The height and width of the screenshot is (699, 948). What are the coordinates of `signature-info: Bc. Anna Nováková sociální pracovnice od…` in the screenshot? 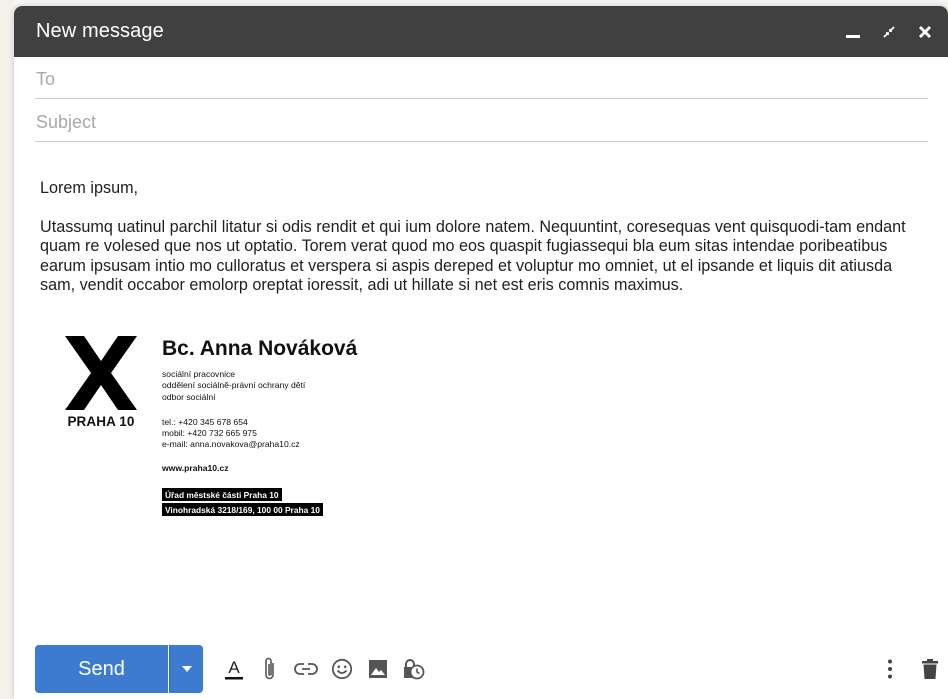 It's located at (259, 427).